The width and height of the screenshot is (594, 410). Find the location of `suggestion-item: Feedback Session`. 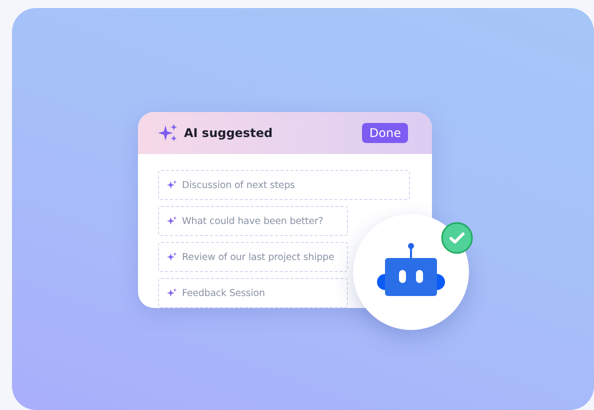

suggestion-item: Feedback Session is located at coordinates (253, 293).